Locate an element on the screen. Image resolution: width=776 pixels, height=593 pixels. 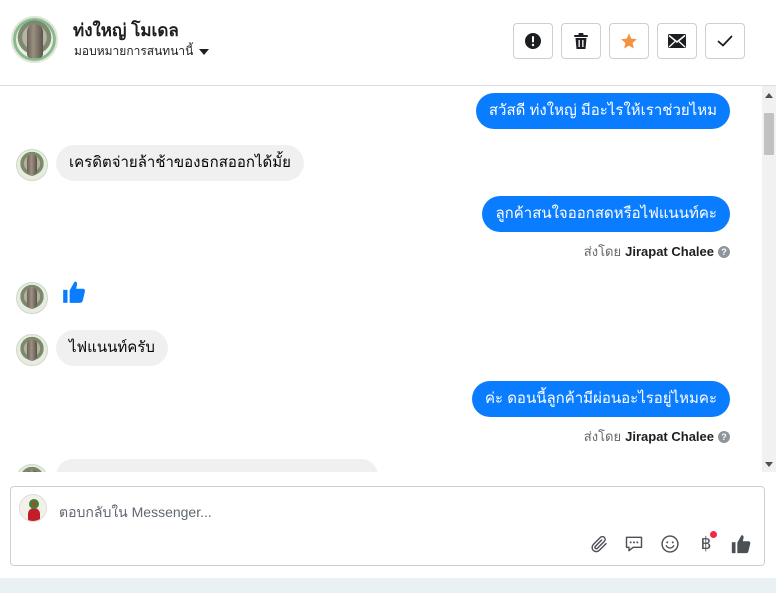
page-footer-strip is located at coordinates (388, 585).